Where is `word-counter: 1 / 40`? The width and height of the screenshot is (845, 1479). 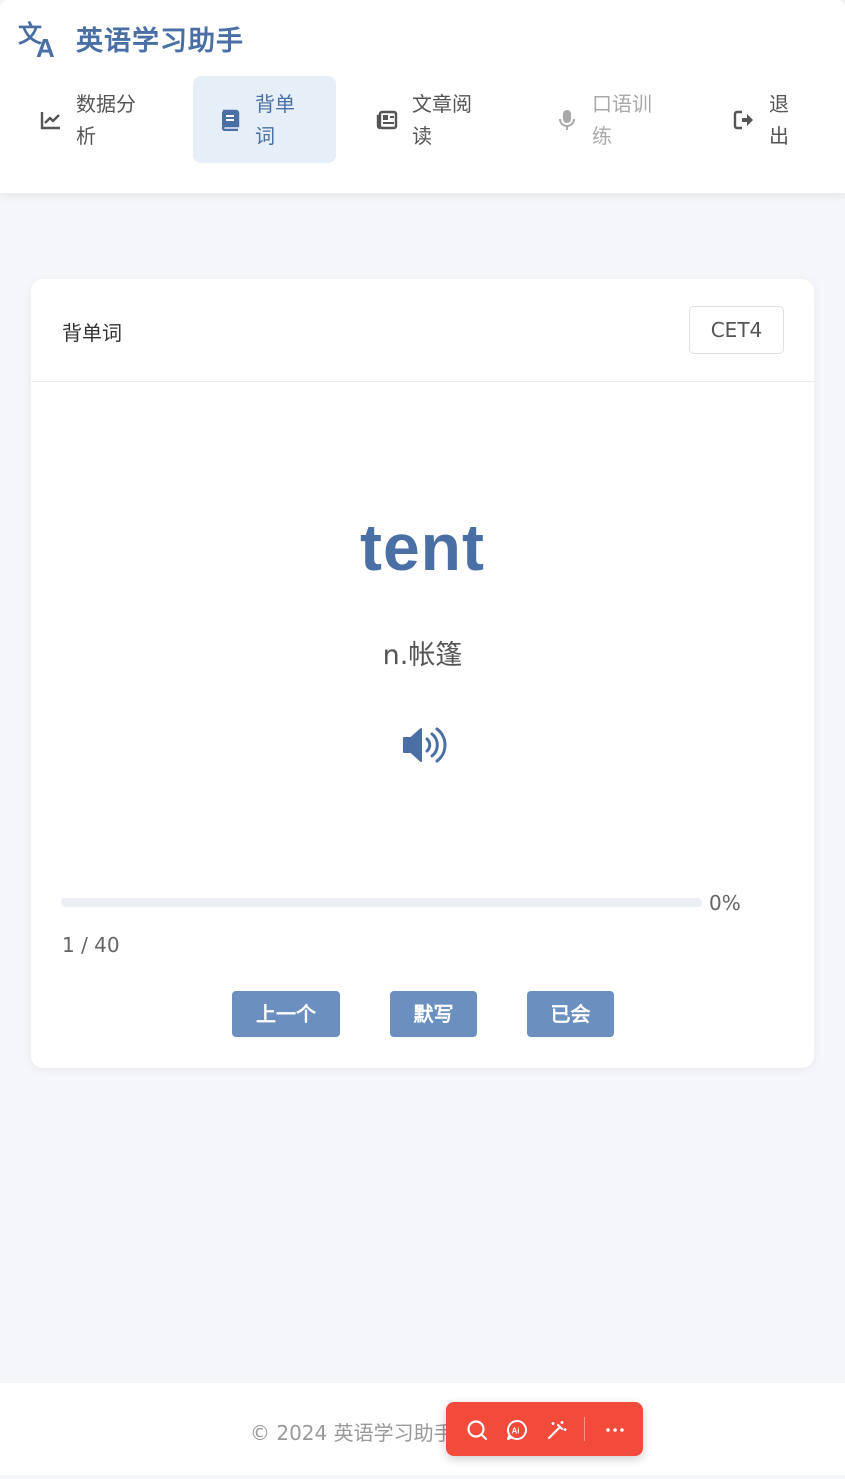 word-counter: 1 / 40 is located at coordinates (91, 945).